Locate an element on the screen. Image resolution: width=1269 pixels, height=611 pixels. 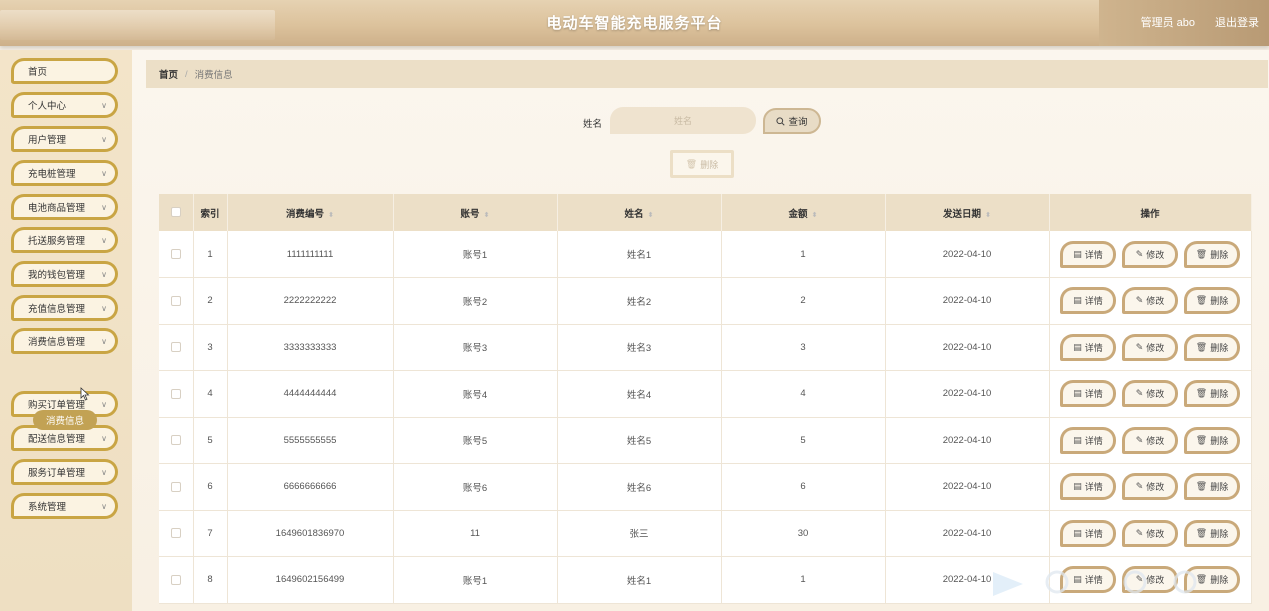
select-all-header is located at coordinates (176, 212).